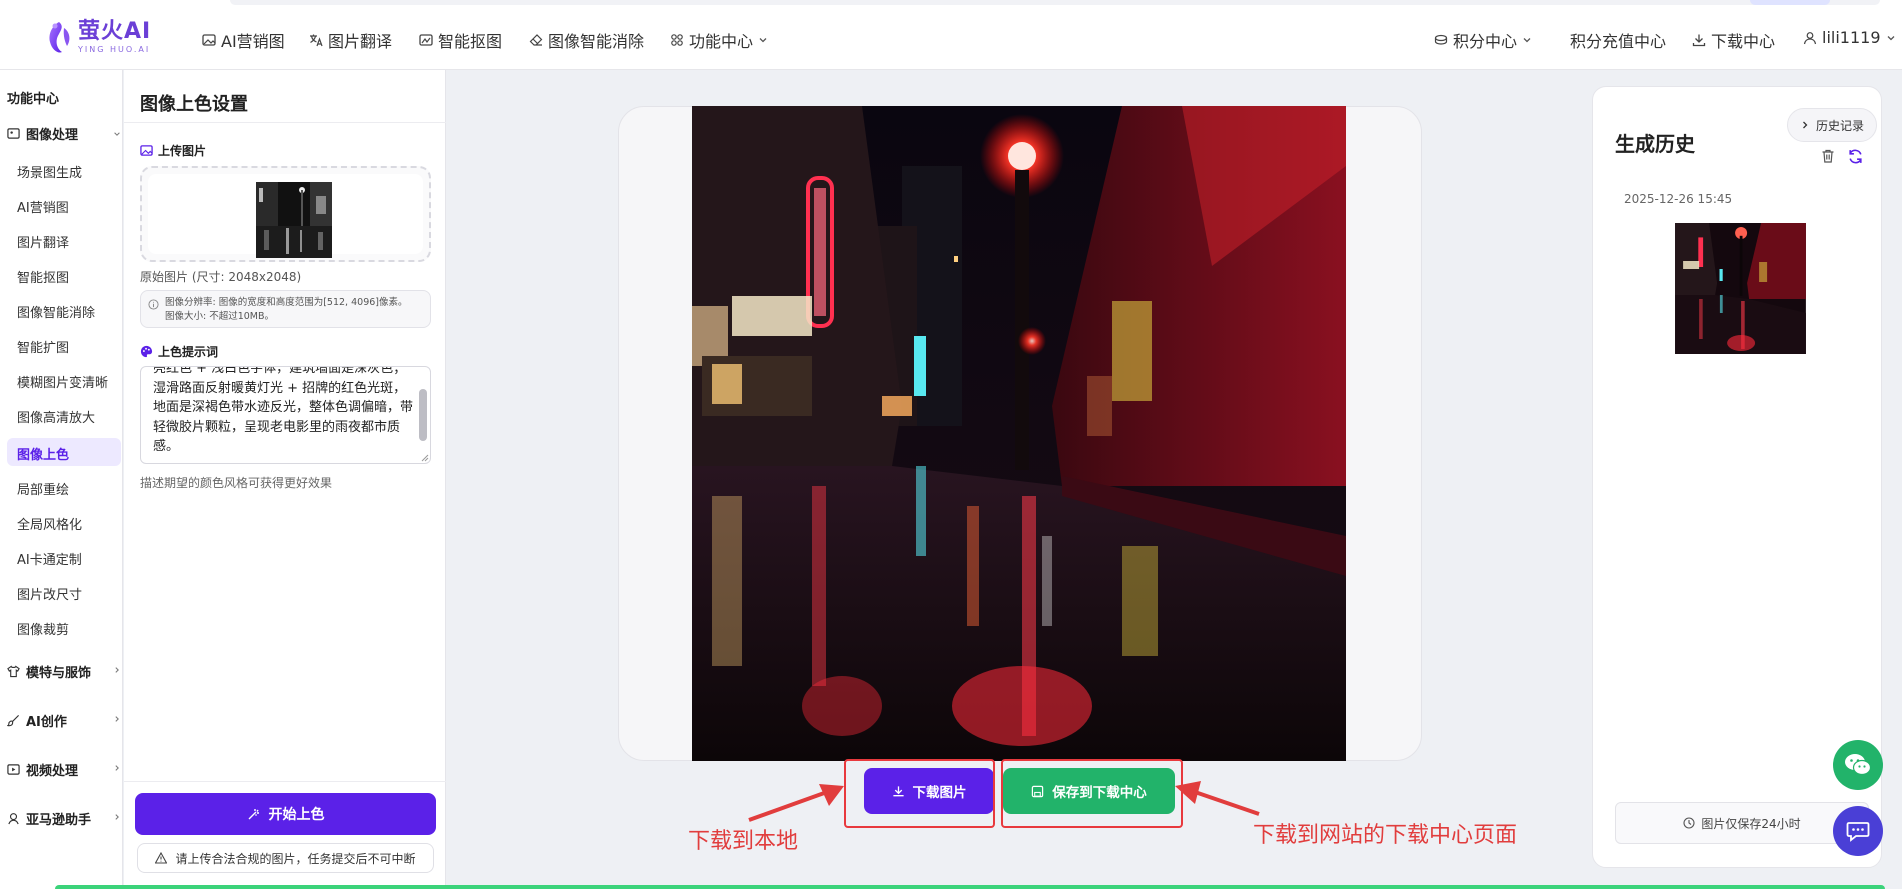 The image size is (1902, 889). I want to click on sidebar-group-model-apparel: 模特与服饰, so click(63, 671).